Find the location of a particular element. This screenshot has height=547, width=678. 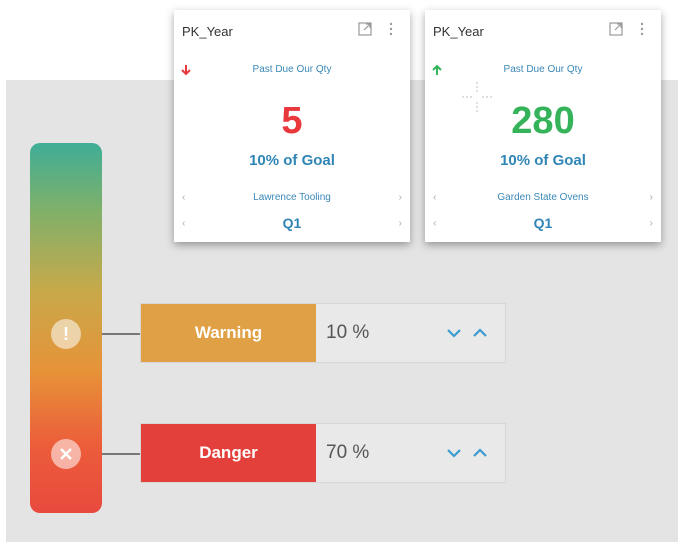

crosshair-cursor-icon is located at coordinates (477, 97).